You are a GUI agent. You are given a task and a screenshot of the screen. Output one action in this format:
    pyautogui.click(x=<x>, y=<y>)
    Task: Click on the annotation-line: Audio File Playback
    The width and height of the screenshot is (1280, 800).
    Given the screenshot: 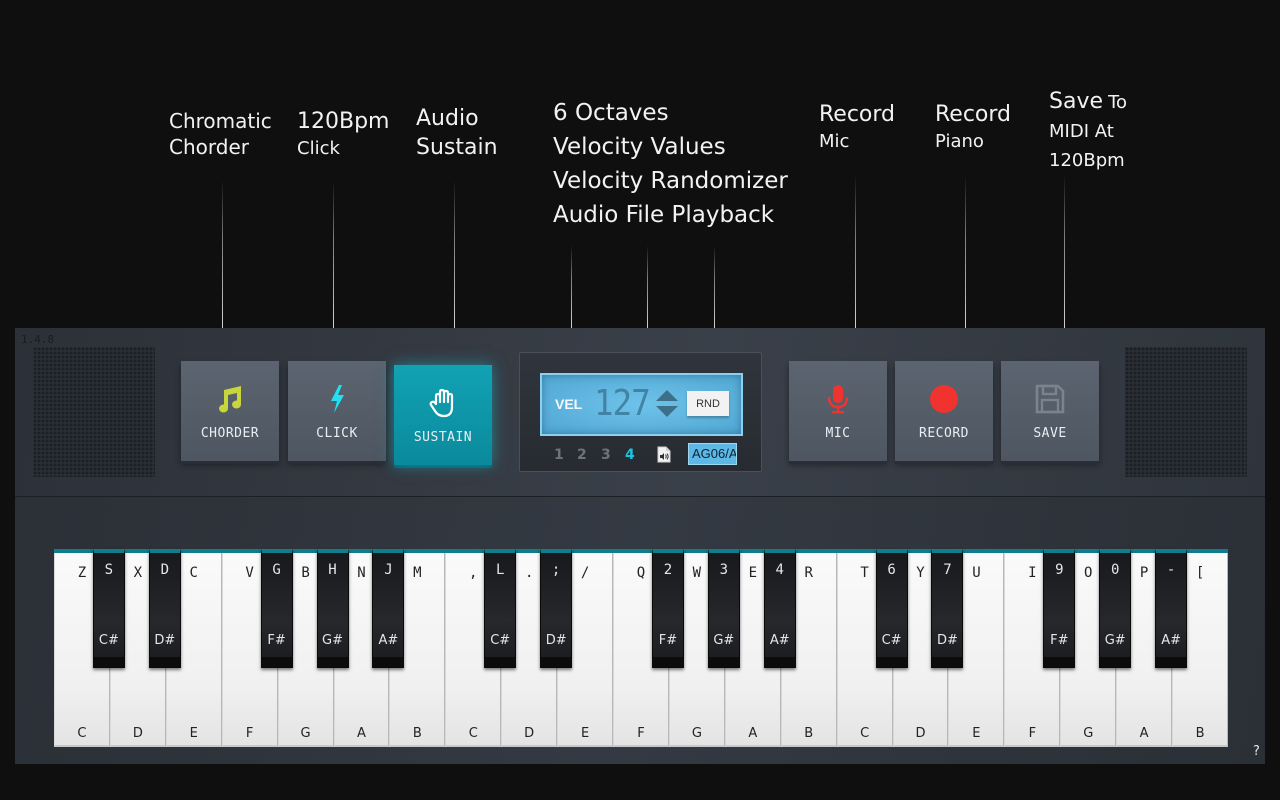 What is the action you would take?
    pyautogui.click(x=664, y=215)
    